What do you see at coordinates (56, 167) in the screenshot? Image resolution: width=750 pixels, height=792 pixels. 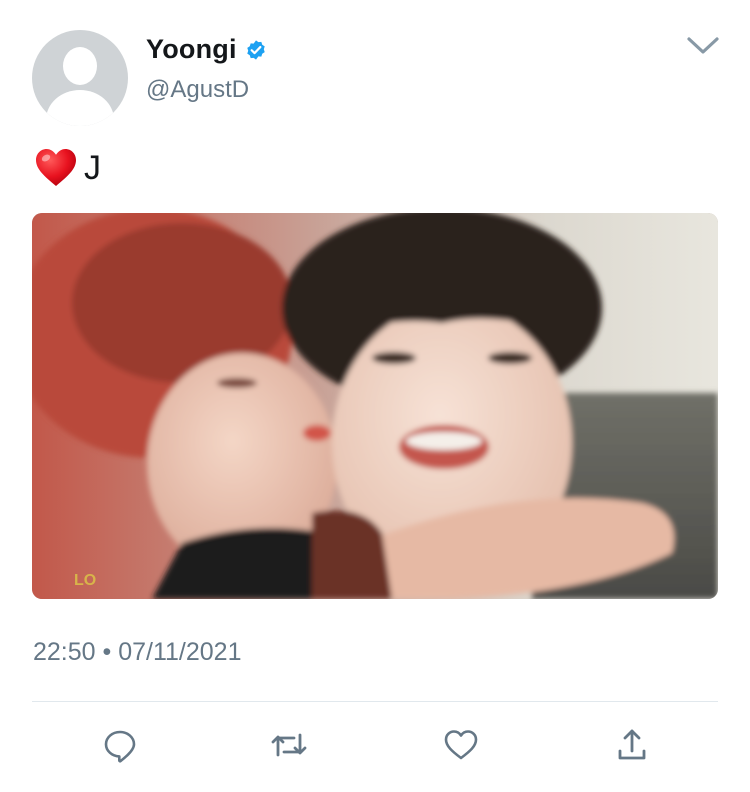 I see `heart-emoji` at bounding box center [56, 167].